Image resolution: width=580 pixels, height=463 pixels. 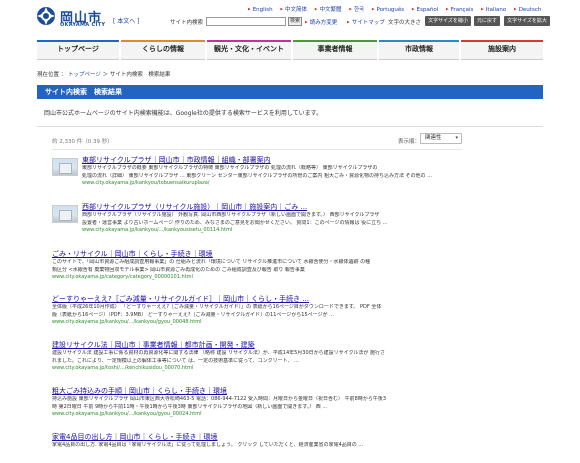 I want to click on nav-item-top: トップページ, so click(x=78, y=50).